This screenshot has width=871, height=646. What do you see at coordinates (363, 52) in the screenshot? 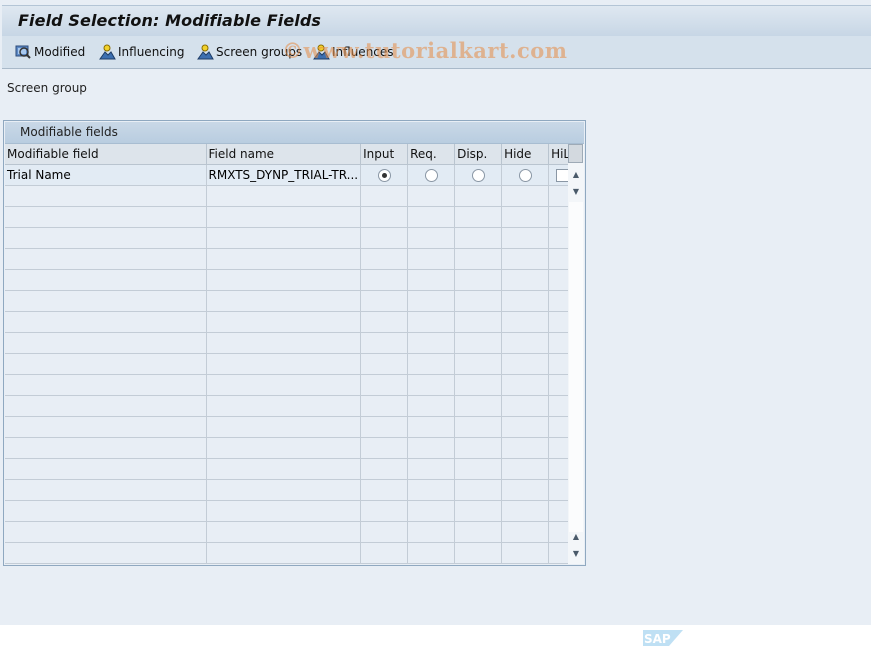
I see `influences-label: Influences` at bounding box center [363, 52].